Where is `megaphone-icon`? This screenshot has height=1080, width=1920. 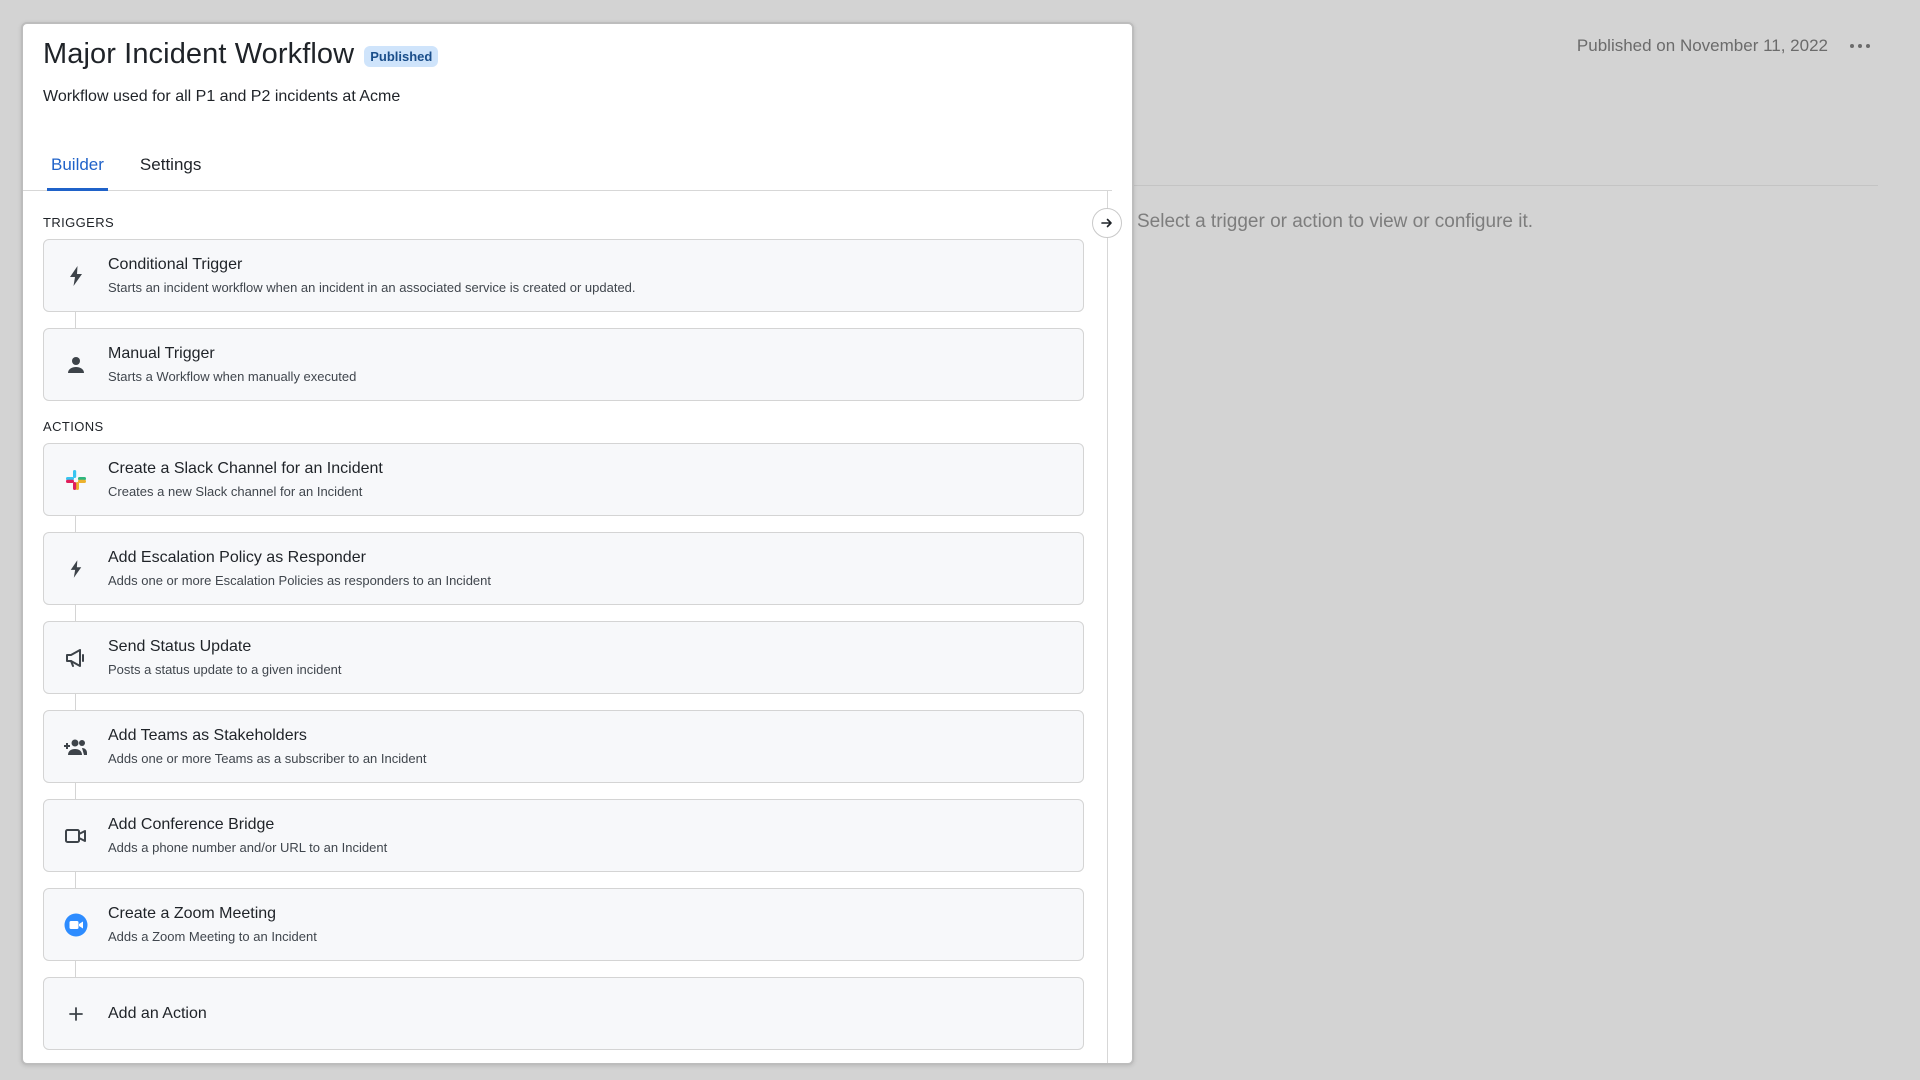 megaphone-icon is located at coordinates (76, 657).